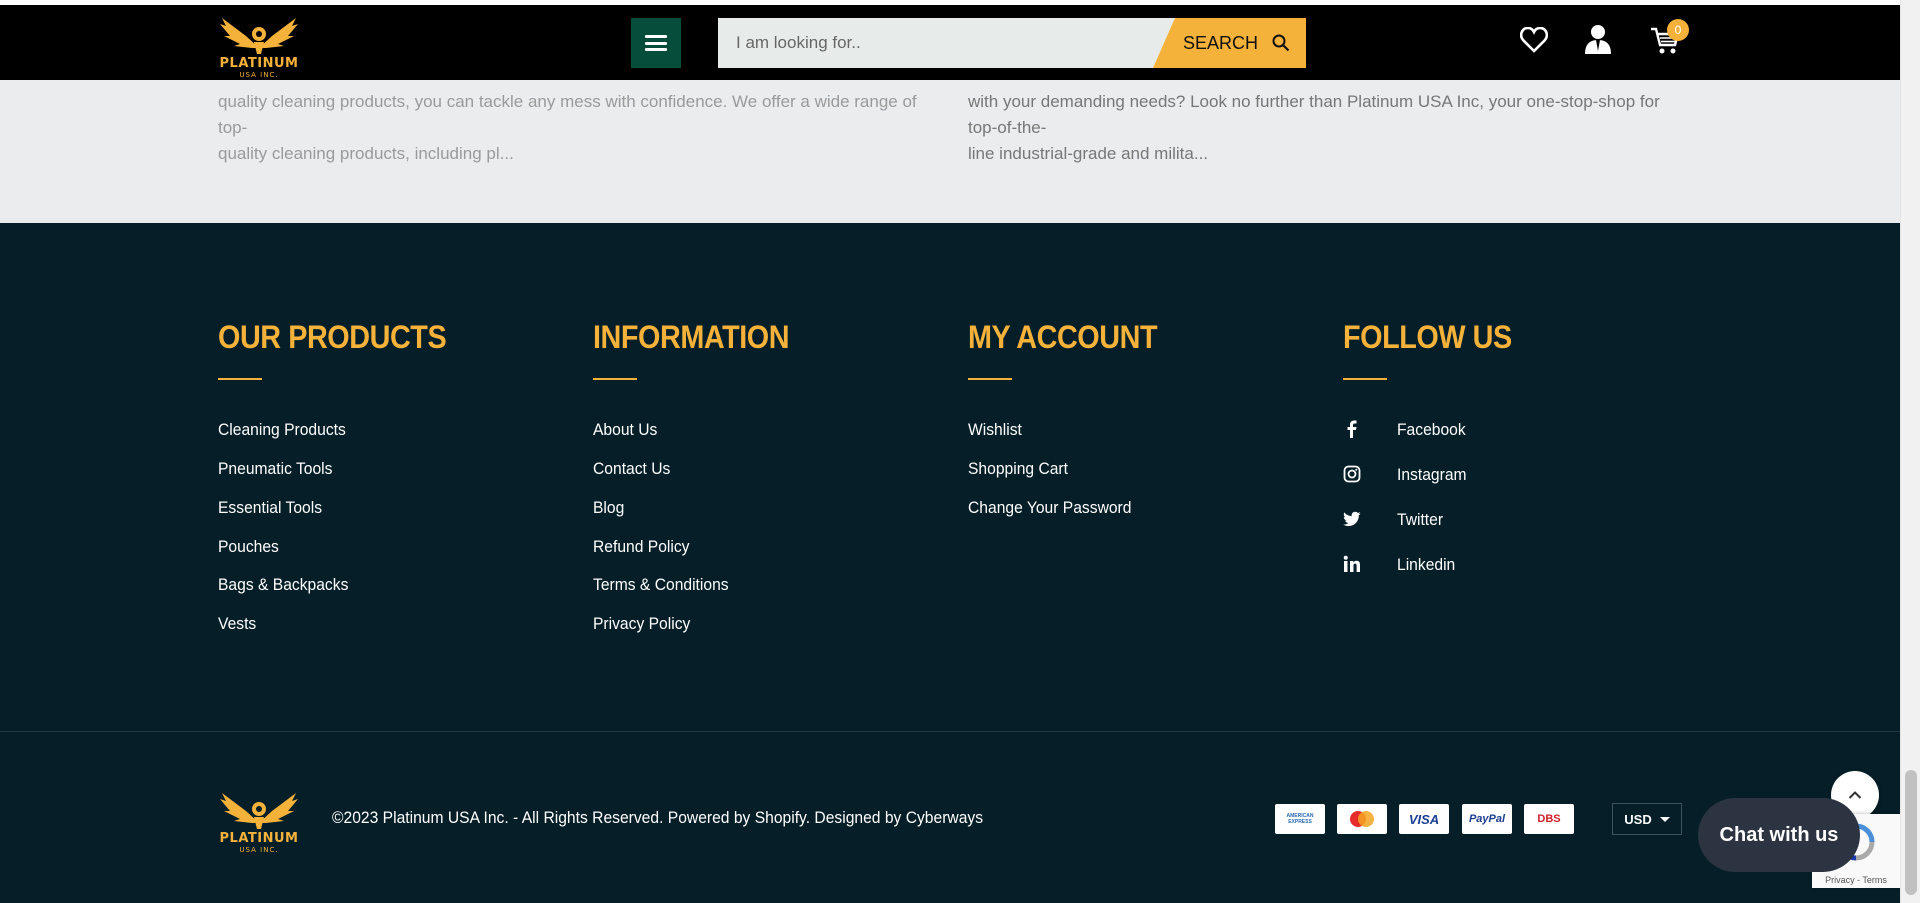 This screenshot has height=903, width=1920. Describe the element at coordinates (691, 337) in the screenshot. I see `footer-heading-information: INFORMATION` at that location.